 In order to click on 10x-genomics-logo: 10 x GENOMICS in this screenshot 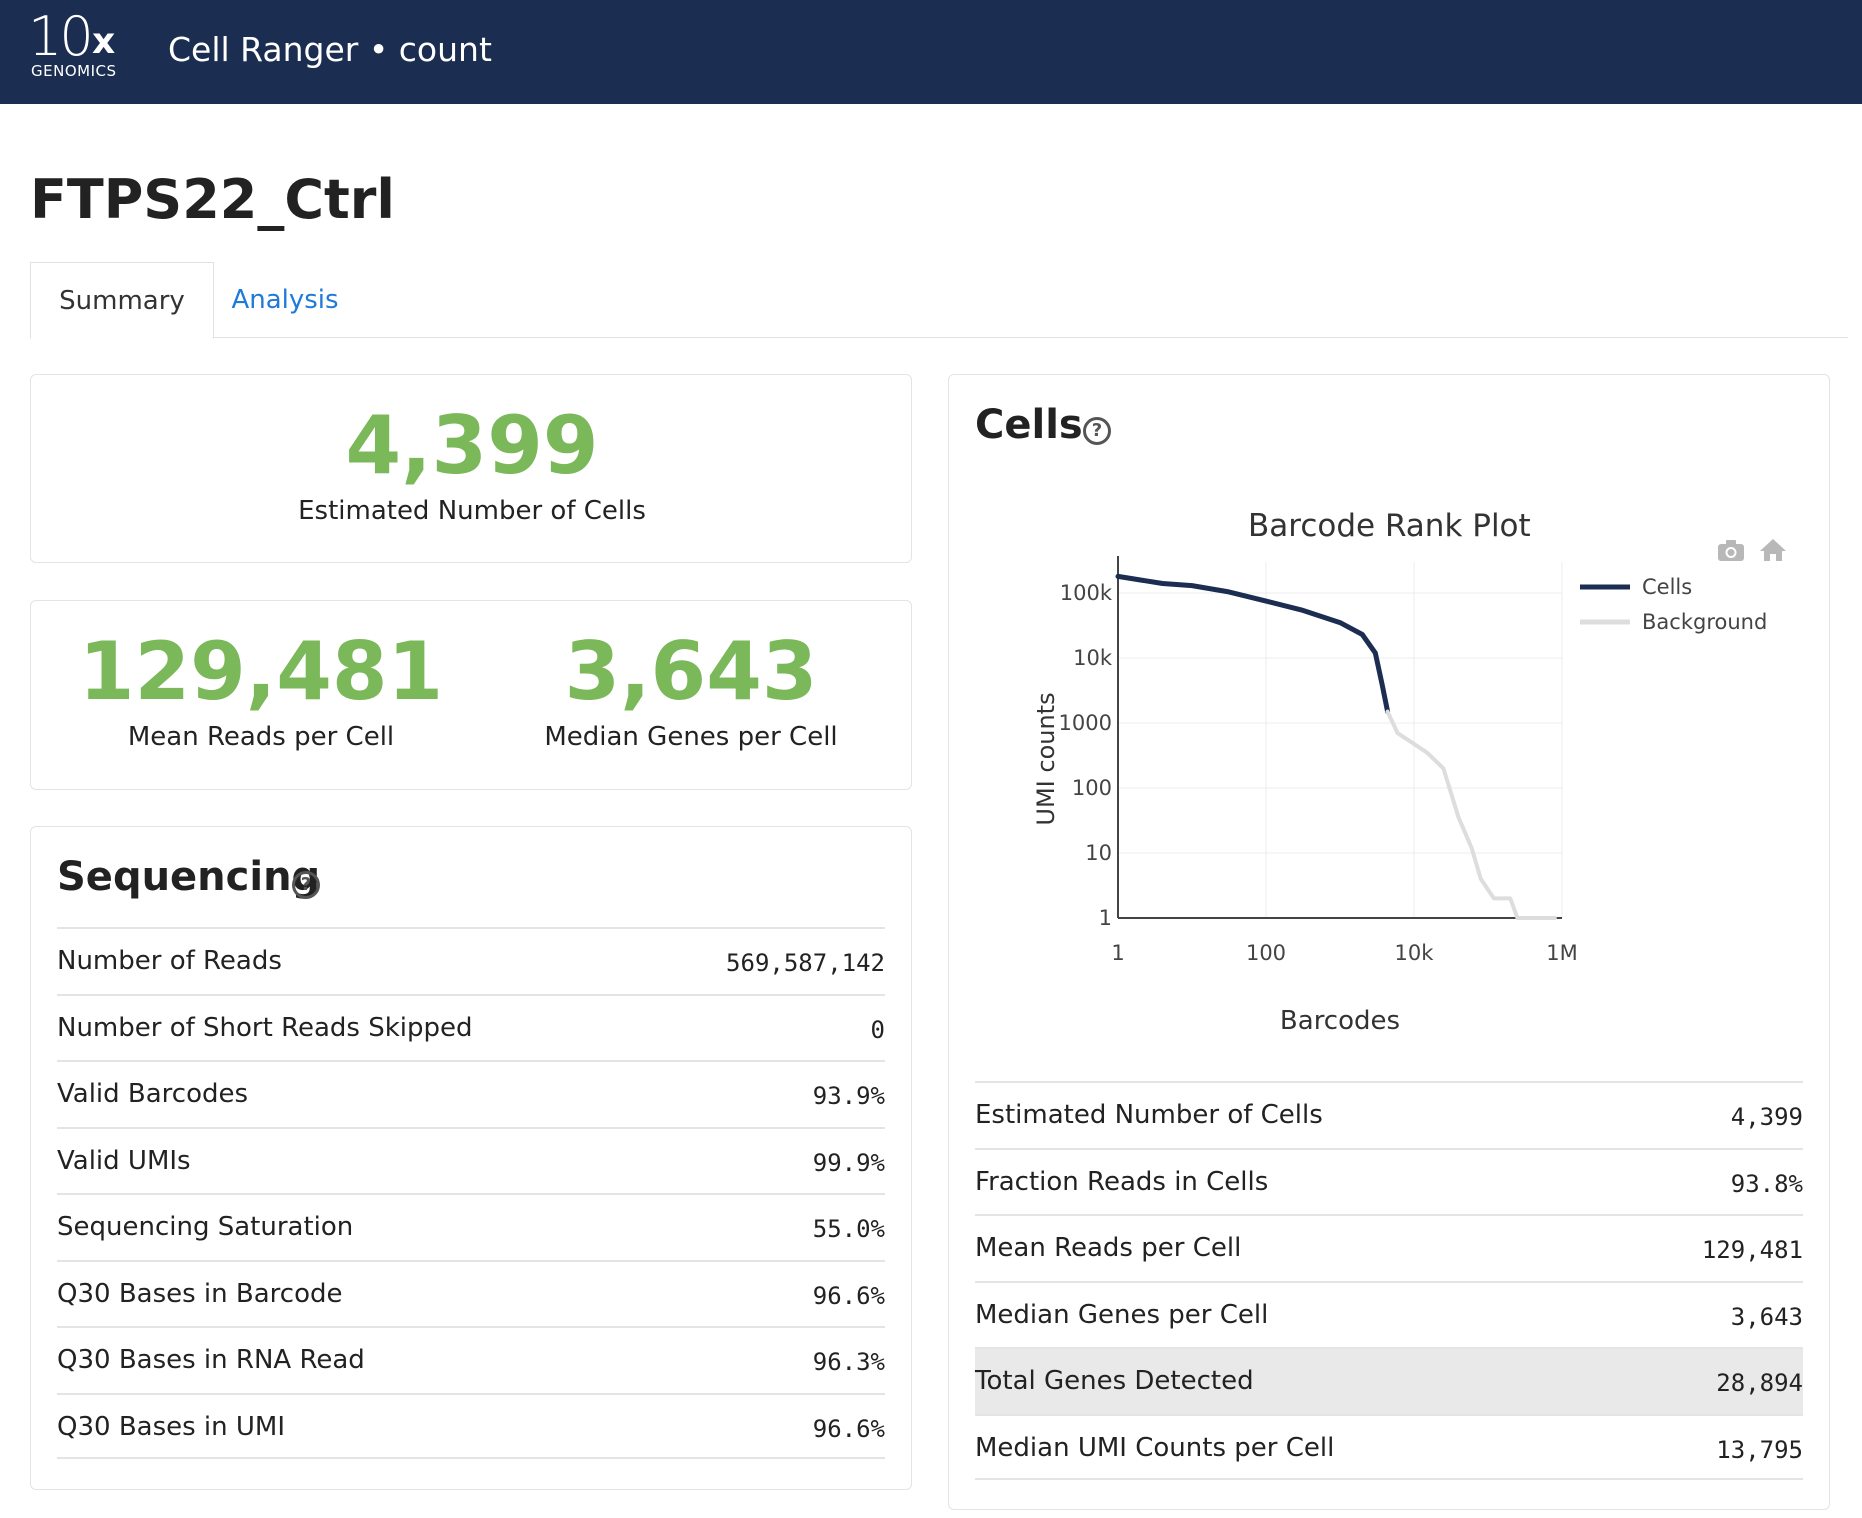, I will do `click(83, 50)`.